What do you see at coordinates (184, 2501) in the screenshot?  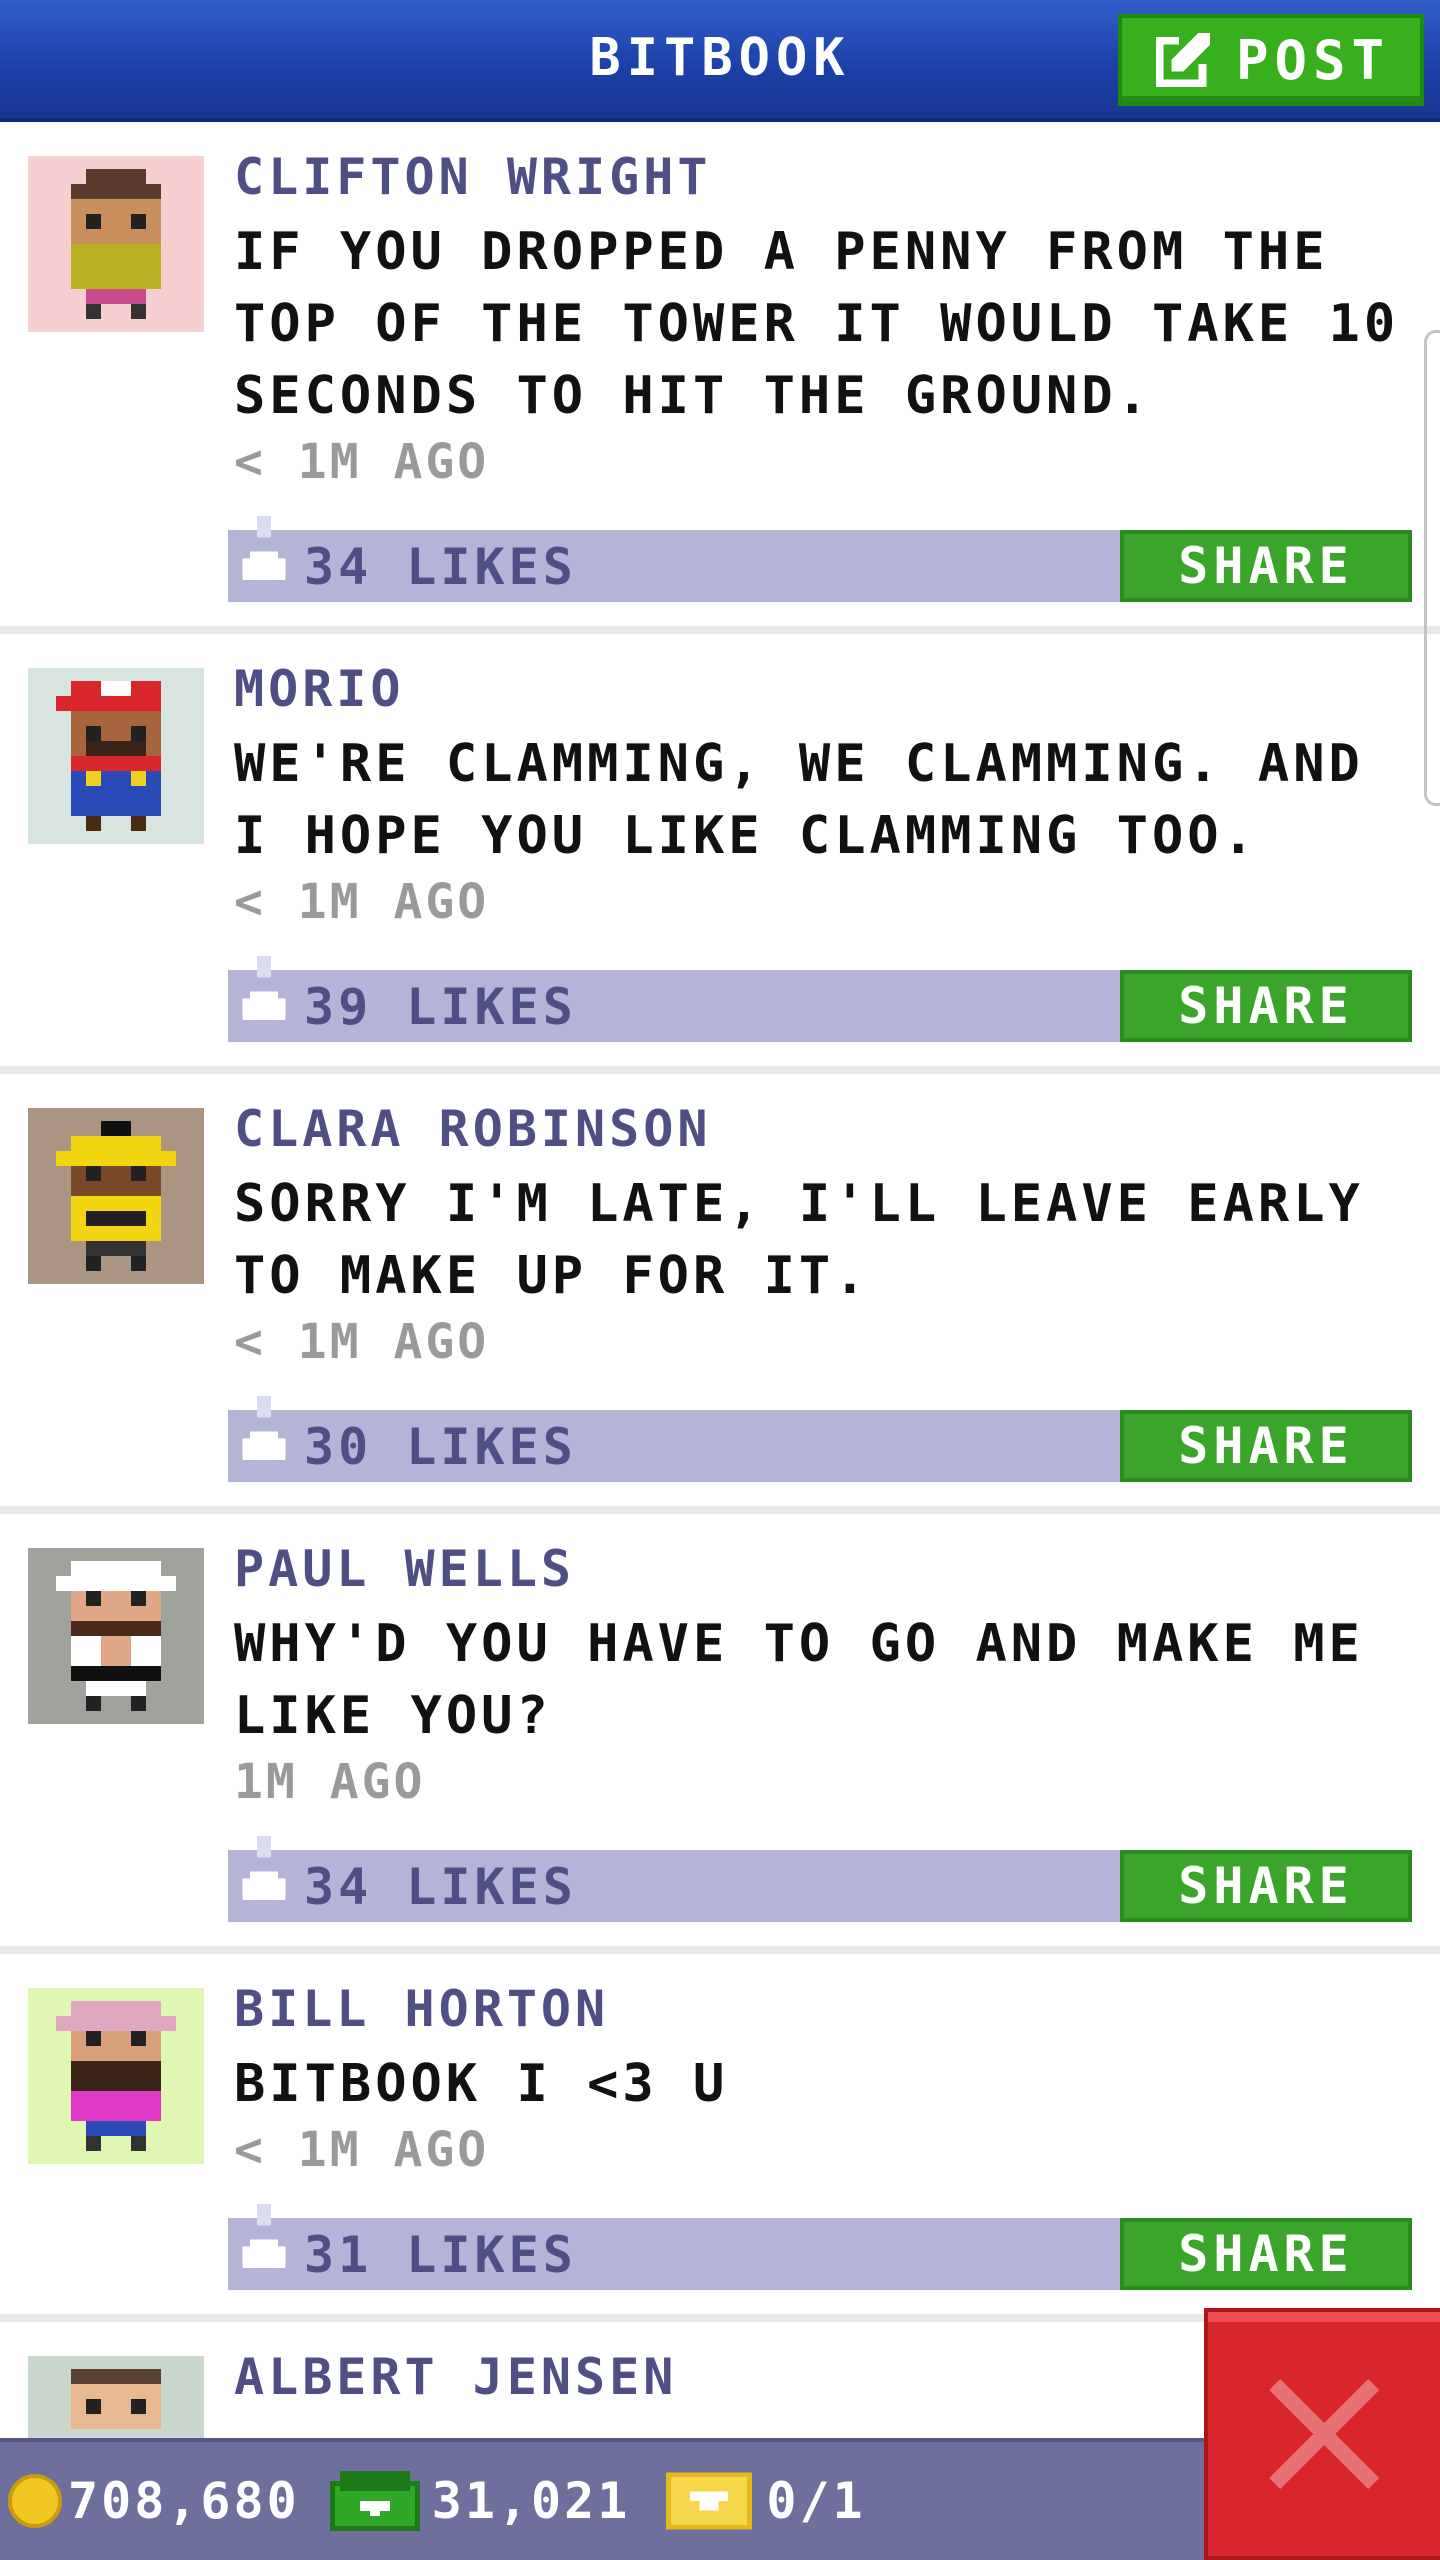 I see `coins-count: 708,680` at bounding box center [184, 2501].